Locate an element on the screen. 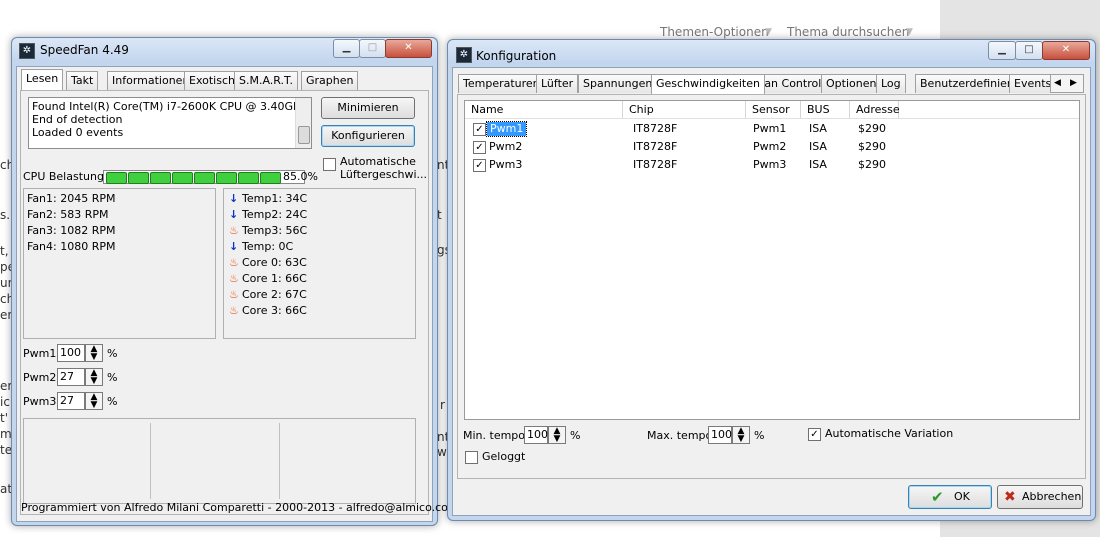 Image resolution: width=1100 pixels, height=537 pixels. graph-area is located at coordinates (219, 461).